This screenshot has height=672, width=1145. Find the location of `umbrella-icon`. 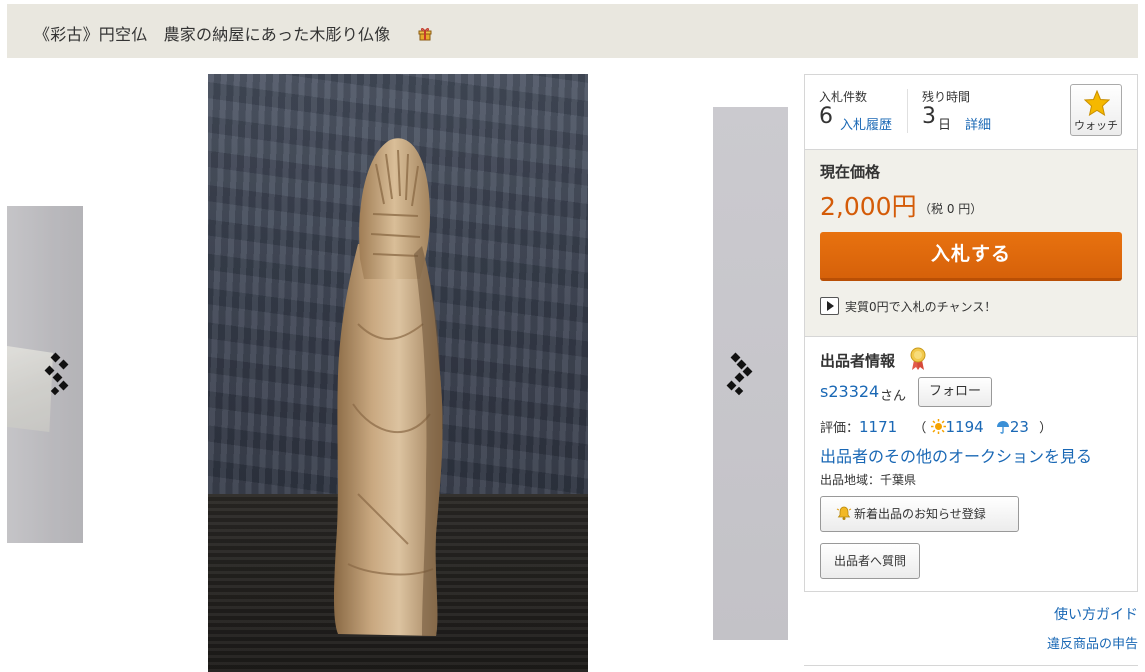

umbrella-icon is located at coordinates (1002, 427).